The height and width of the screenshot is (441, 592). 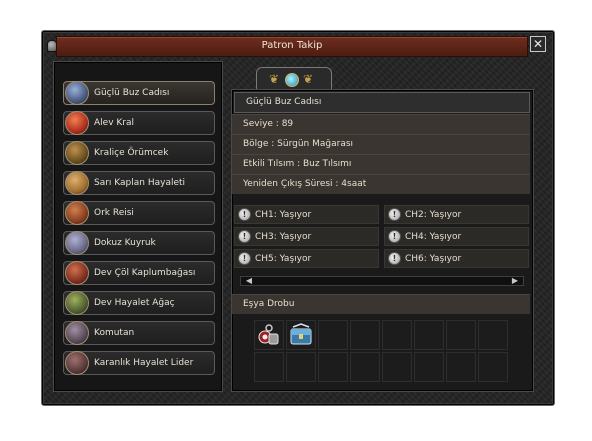 I want to click on boss-label: Alev Kral, so click(x=114, y=123).